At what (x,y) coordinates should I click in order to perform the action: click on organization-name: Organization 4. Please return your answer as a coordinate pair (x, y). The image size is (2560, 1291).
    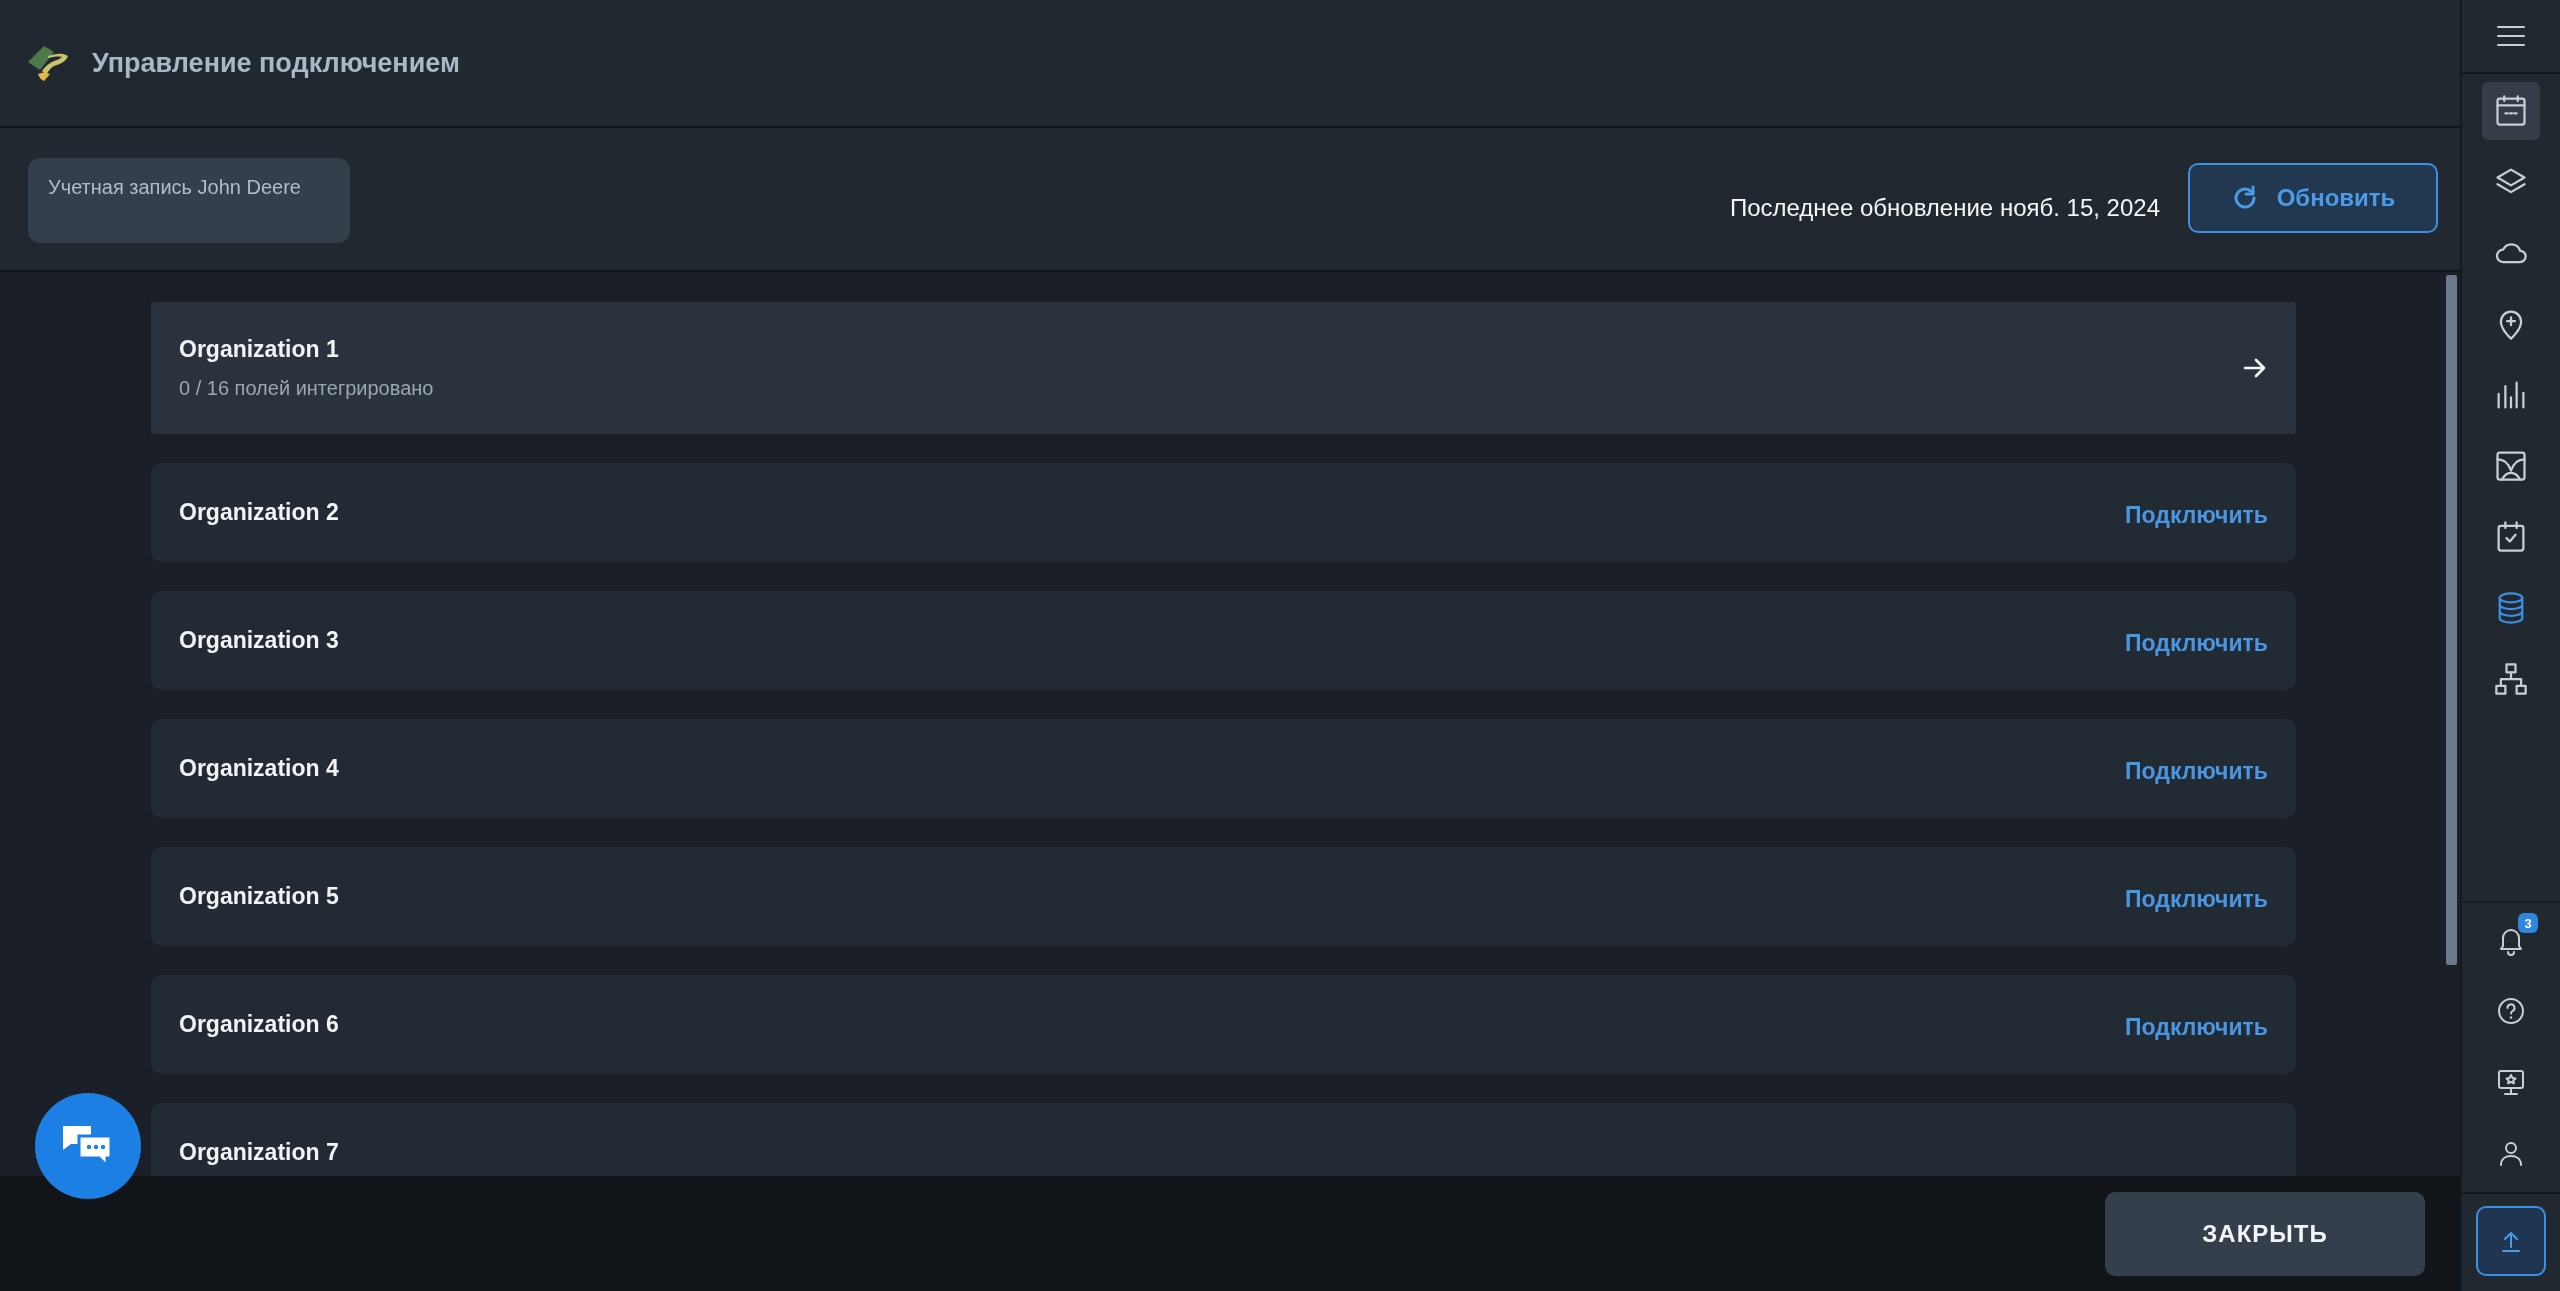
    Looking at the image, I should click on (259, 768).